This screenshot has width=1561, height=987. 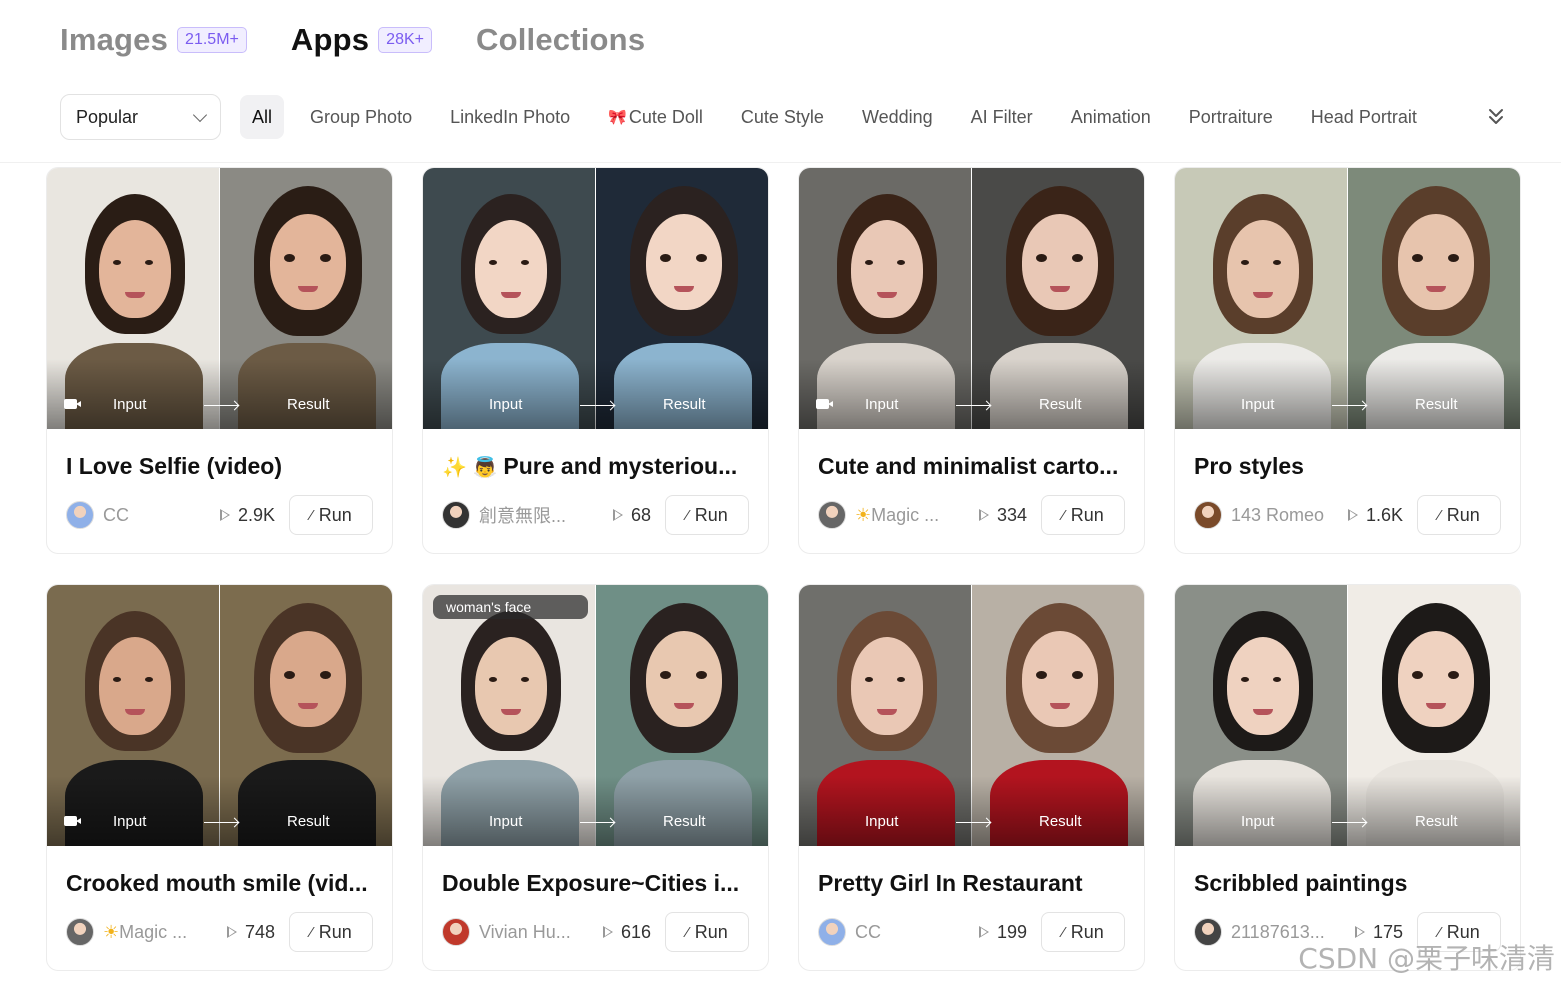 I want to click on run-count: 68, so click(x=631, y=515).